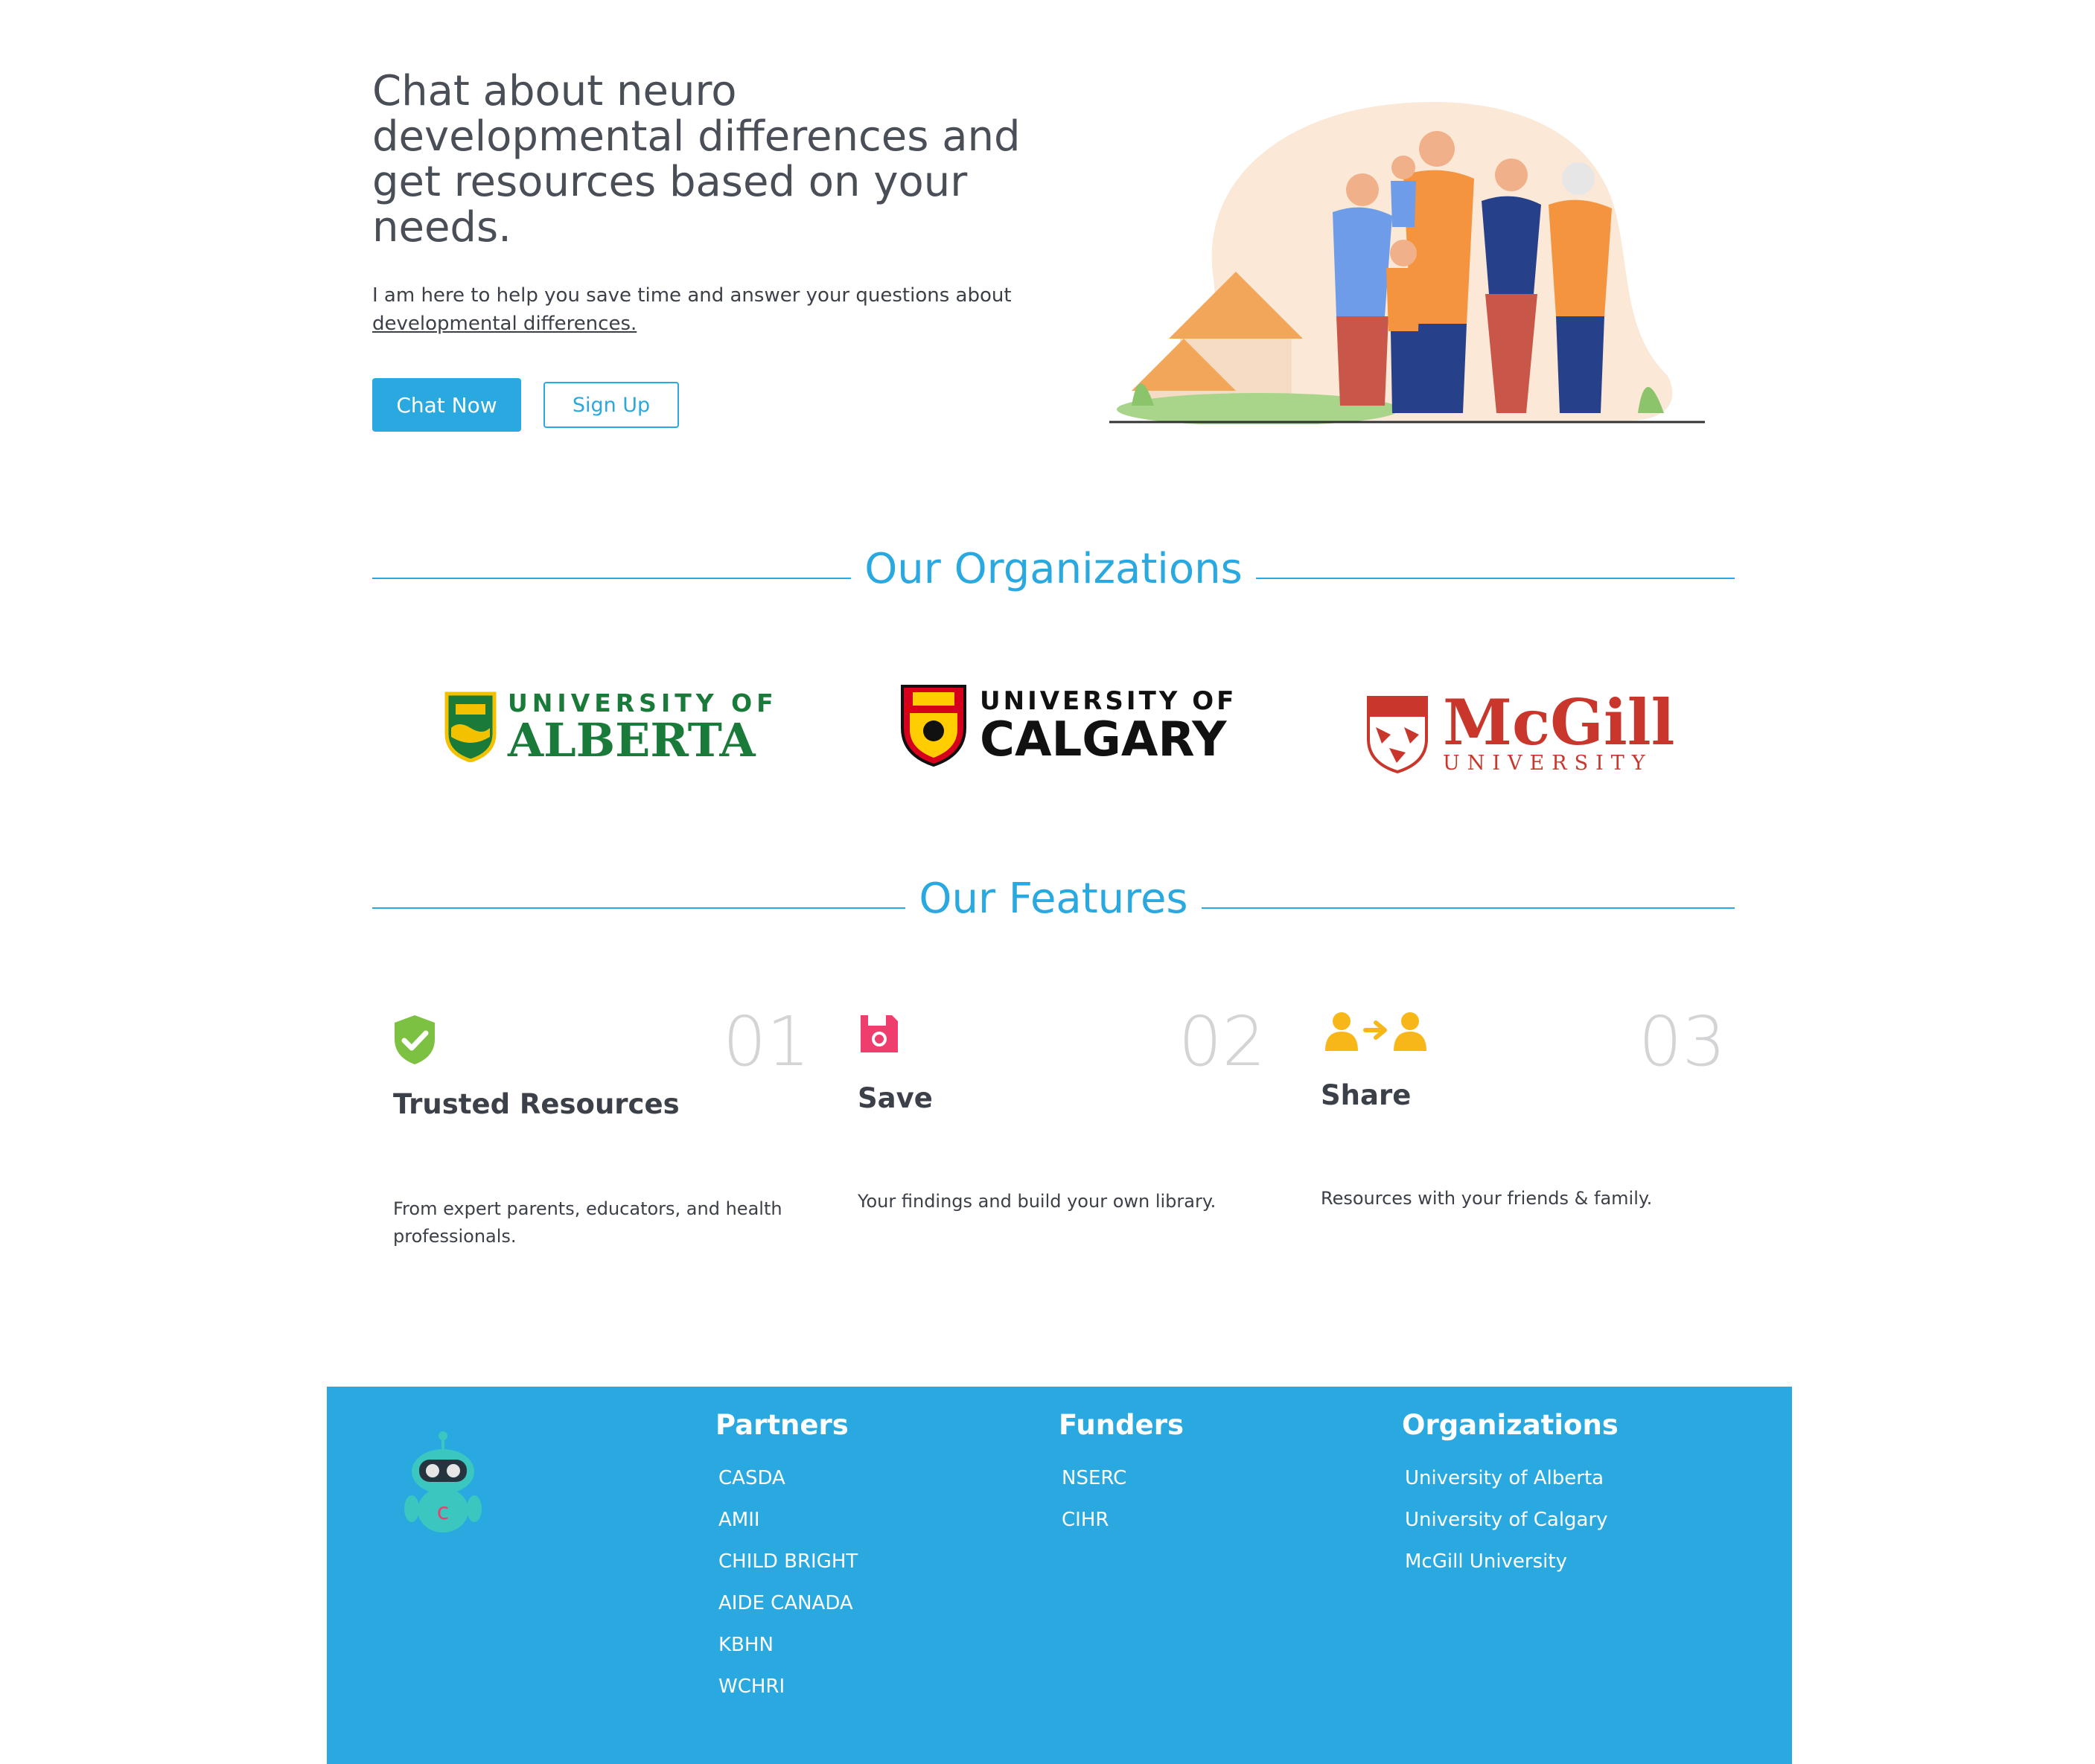  What do you see at coordinates (1123, 1478) in the screenshot?
I see `funder-link: NSERC` at bounding box center [1123, 1478].